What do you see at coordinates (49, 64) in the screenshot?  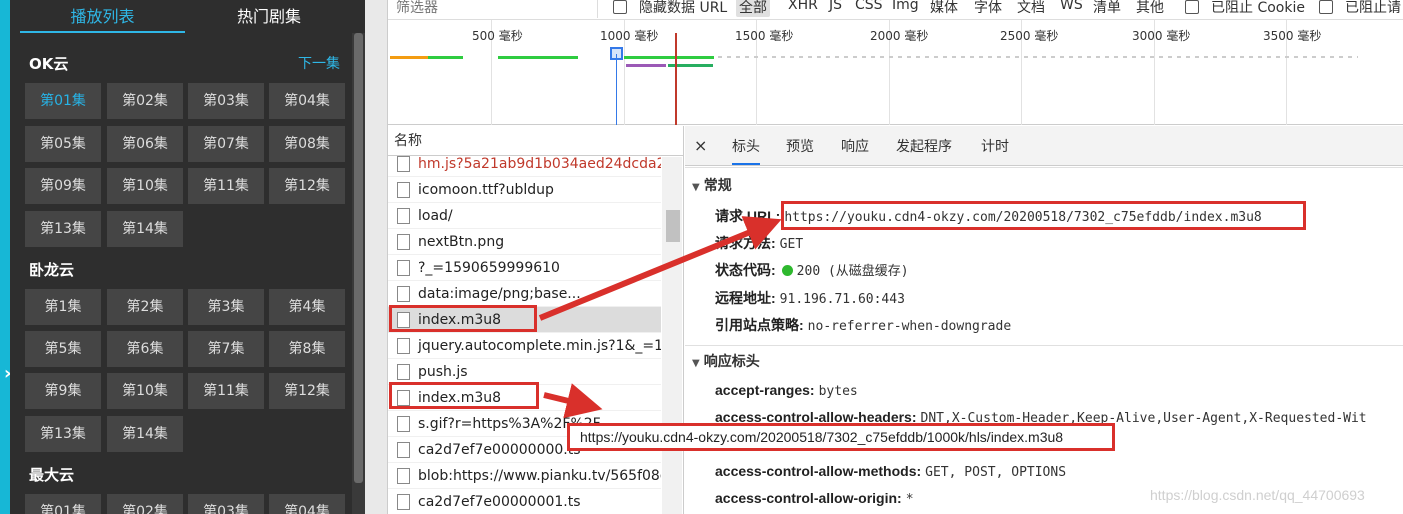 I see `source-title-ok: OK云` at bounding box center [49, 64].